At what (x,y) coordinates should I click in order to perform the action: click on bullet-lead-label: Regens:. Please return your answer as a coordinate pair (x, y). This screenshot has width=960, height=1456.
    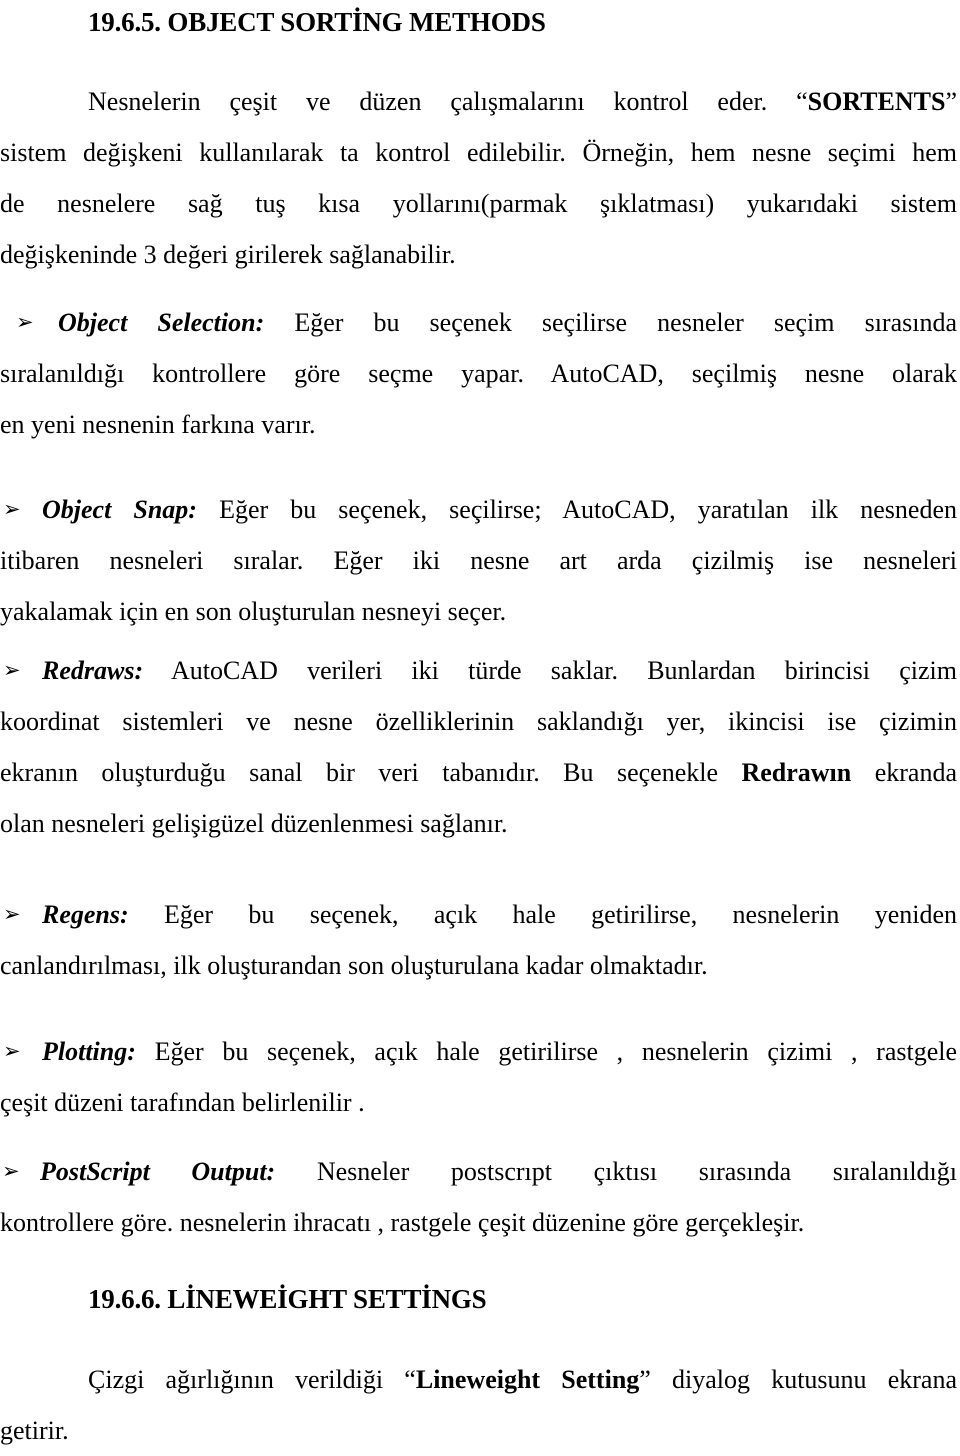
    Looking at the image, I should click on (85, 914).